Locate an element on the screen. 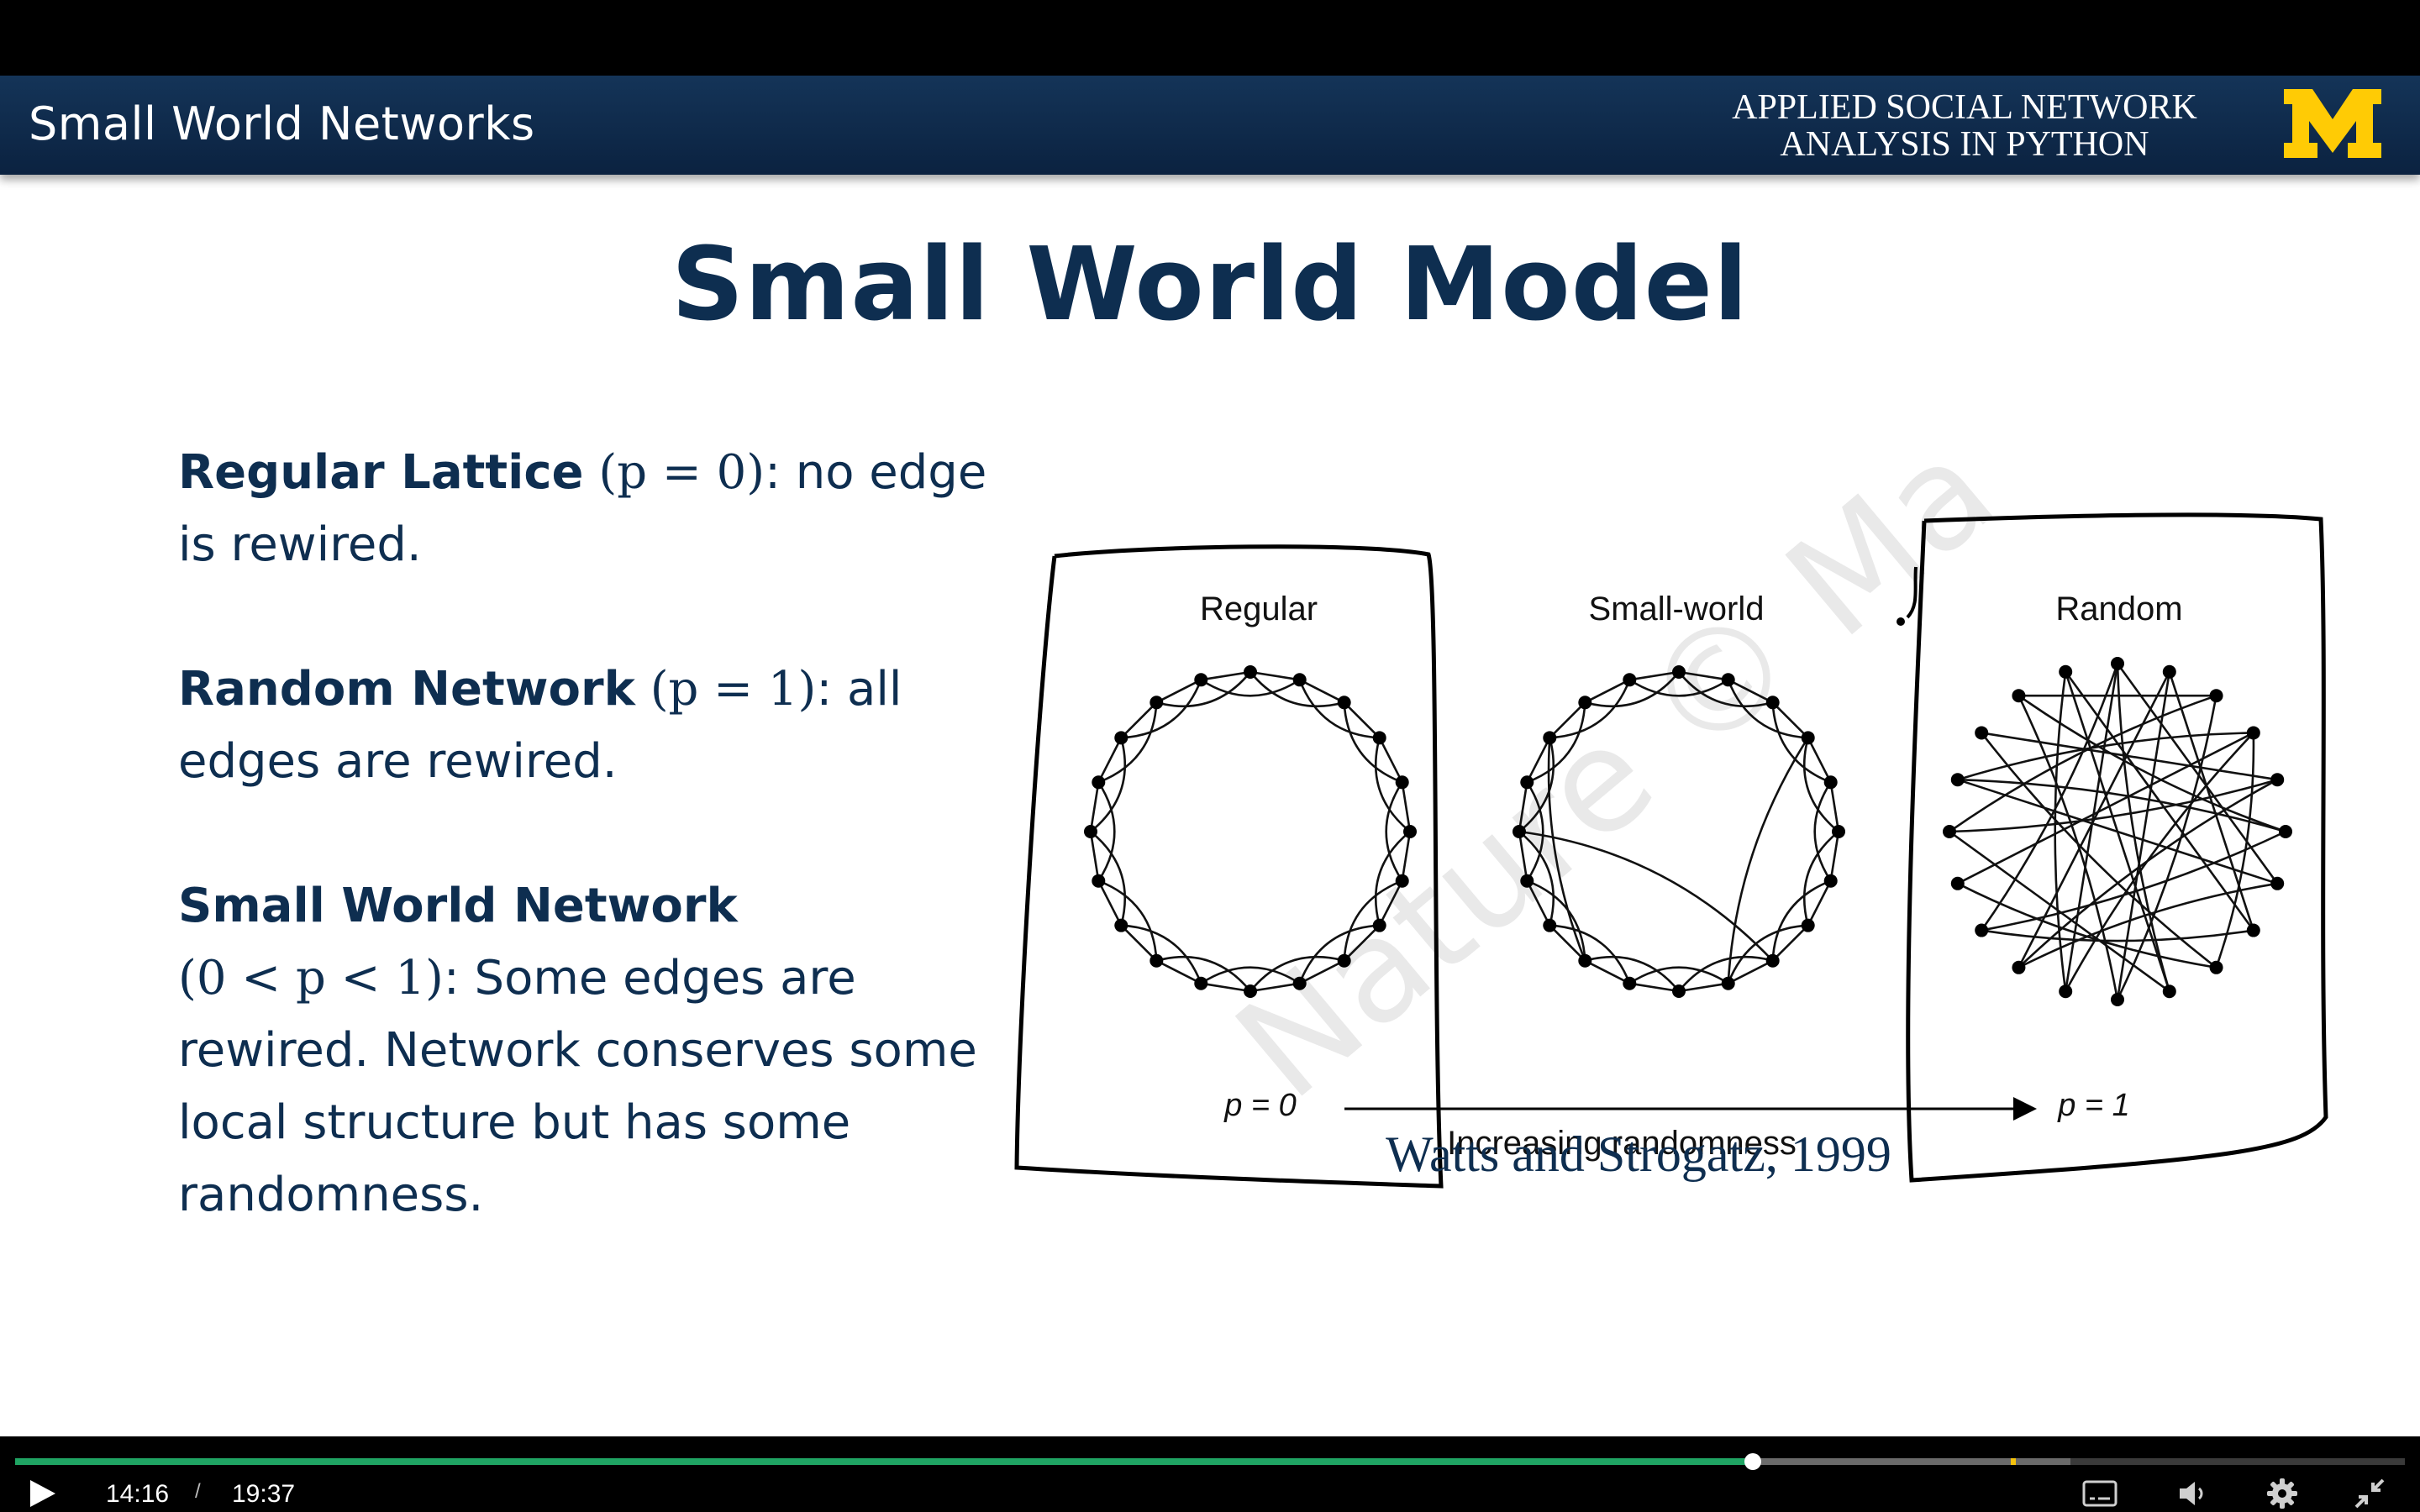 This screenshot has width=2420, height=1512. panel-label-small-world: Small-world is located at coordinates (1677, 609).